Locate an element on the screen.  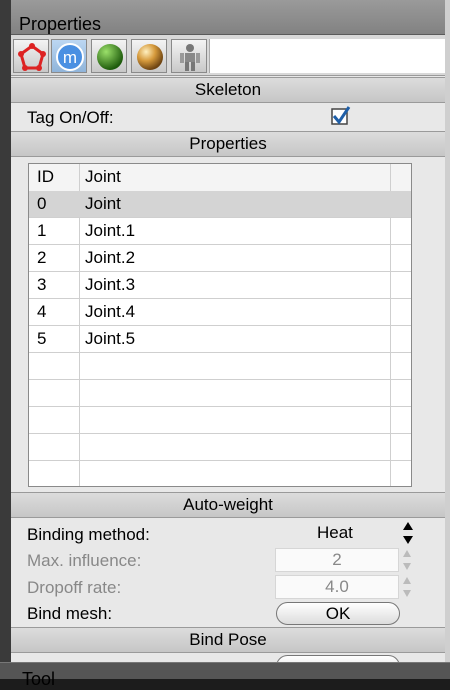
gold-sphere-icon is located at coordinates (150, 57).